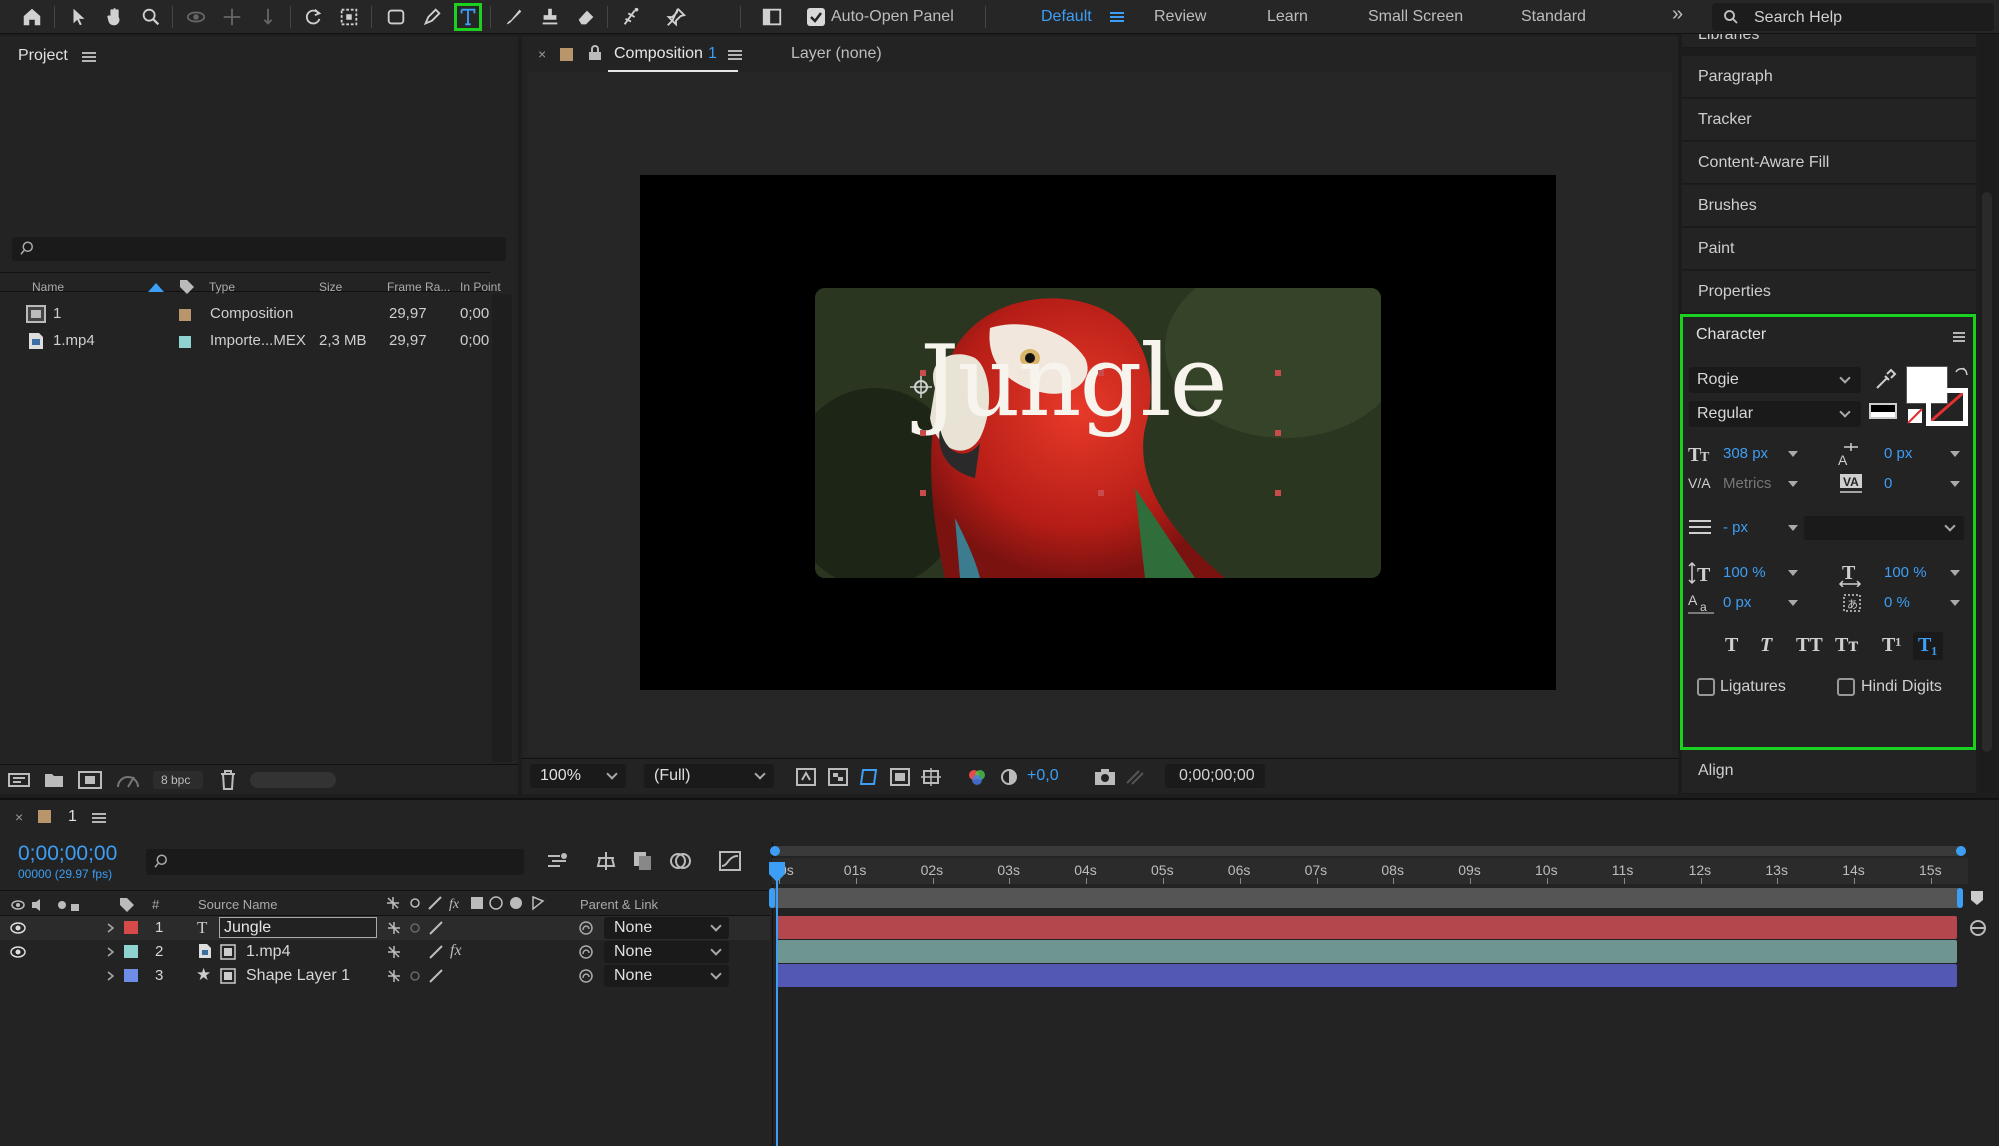 Image resolution: width=1999 pixels, height=1146 pixels. I want to click on no-fill-icon, so click(1915, 416).